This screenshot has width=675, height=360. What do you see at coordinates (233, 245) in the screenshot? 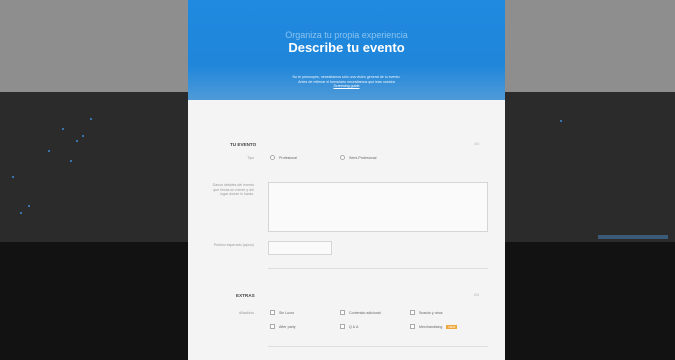
I see `audience-label: Publico esperado (aprox)` at bounding box center [233, 245].